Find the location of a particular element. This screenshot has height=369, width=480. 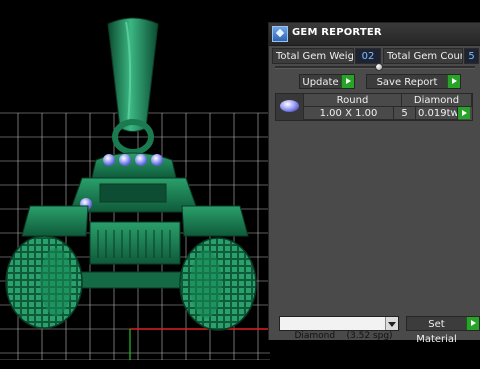

material-dropdown: Diamond (3.52 spg) is located at coordinates (339, 328).